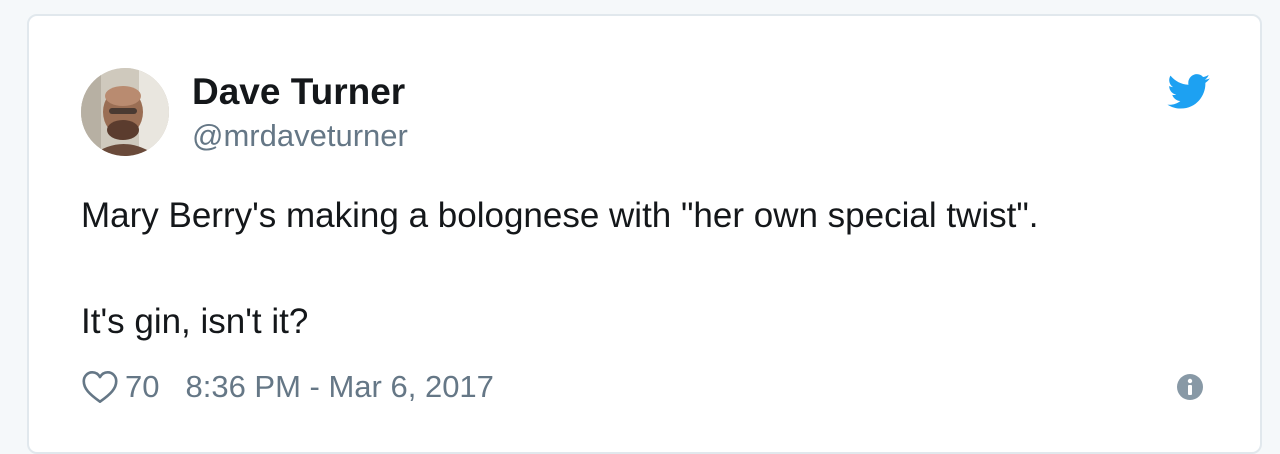 This screenshot has width=1280, height=454. Describe the element at coordinates (300, 136) in the screenshot. I see `author-handle: @mrdaveturner` at that location.